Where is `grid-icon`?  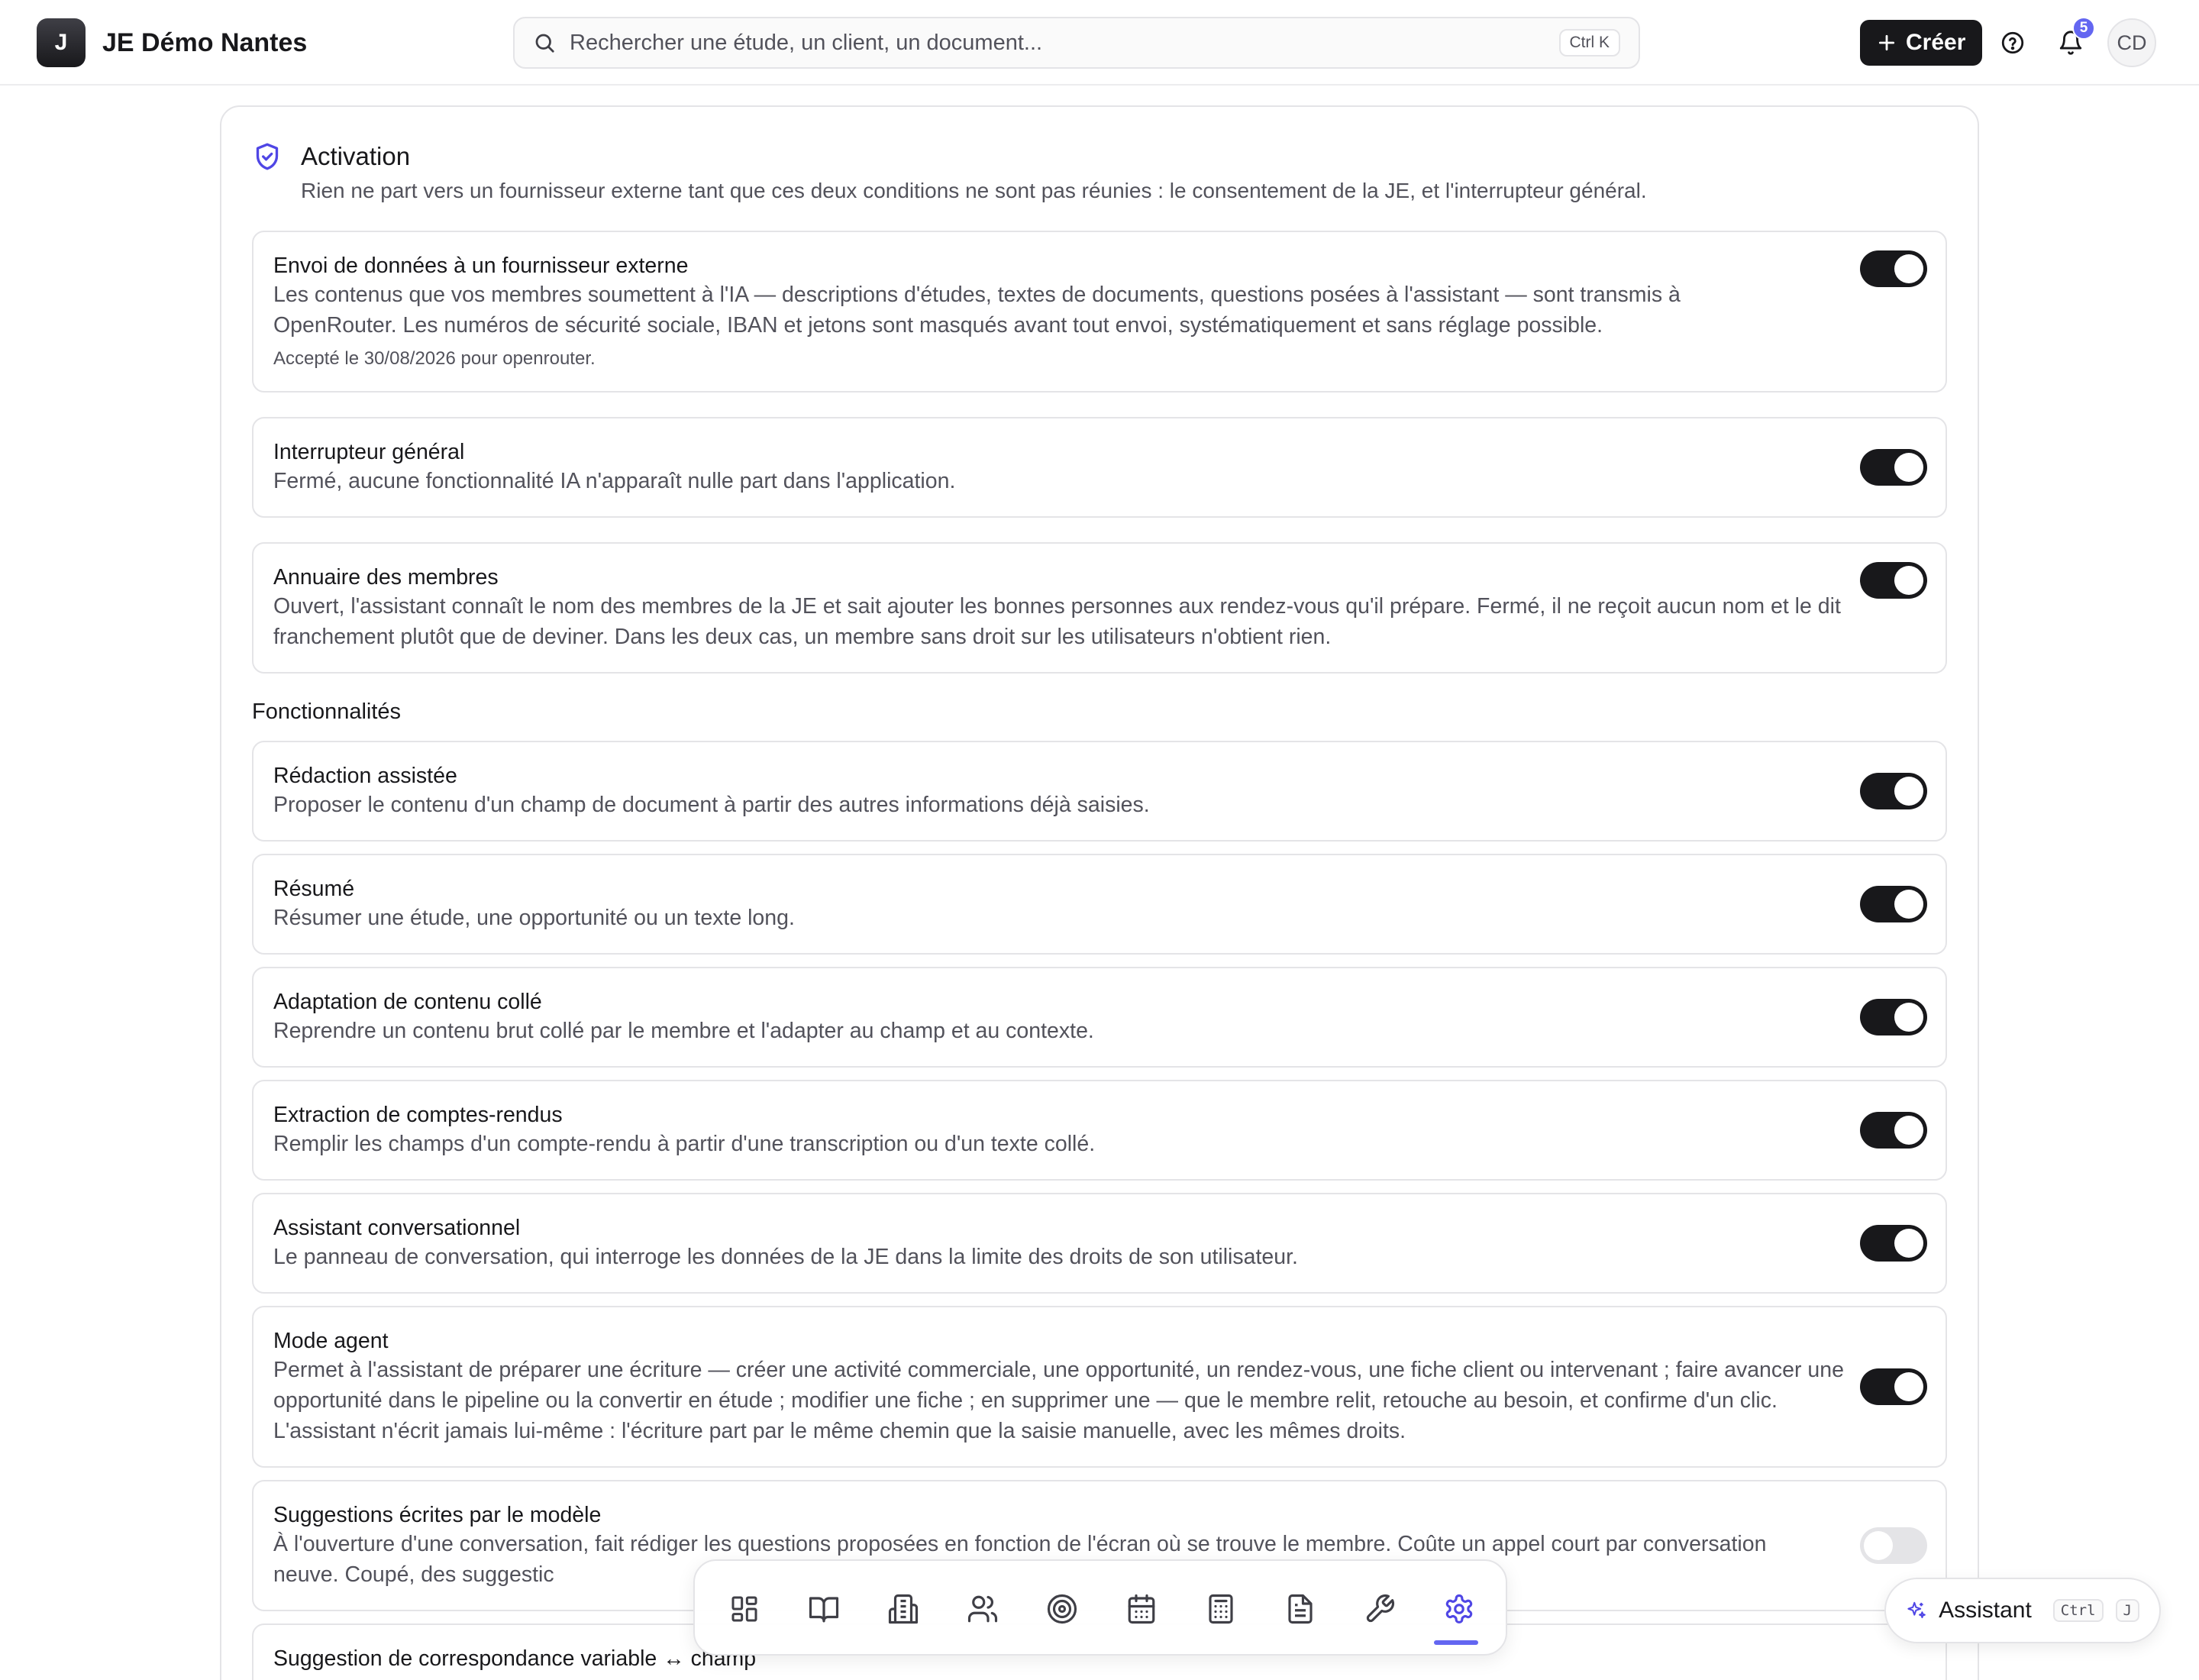
grid-icon is located at coordinates (744, 1609).